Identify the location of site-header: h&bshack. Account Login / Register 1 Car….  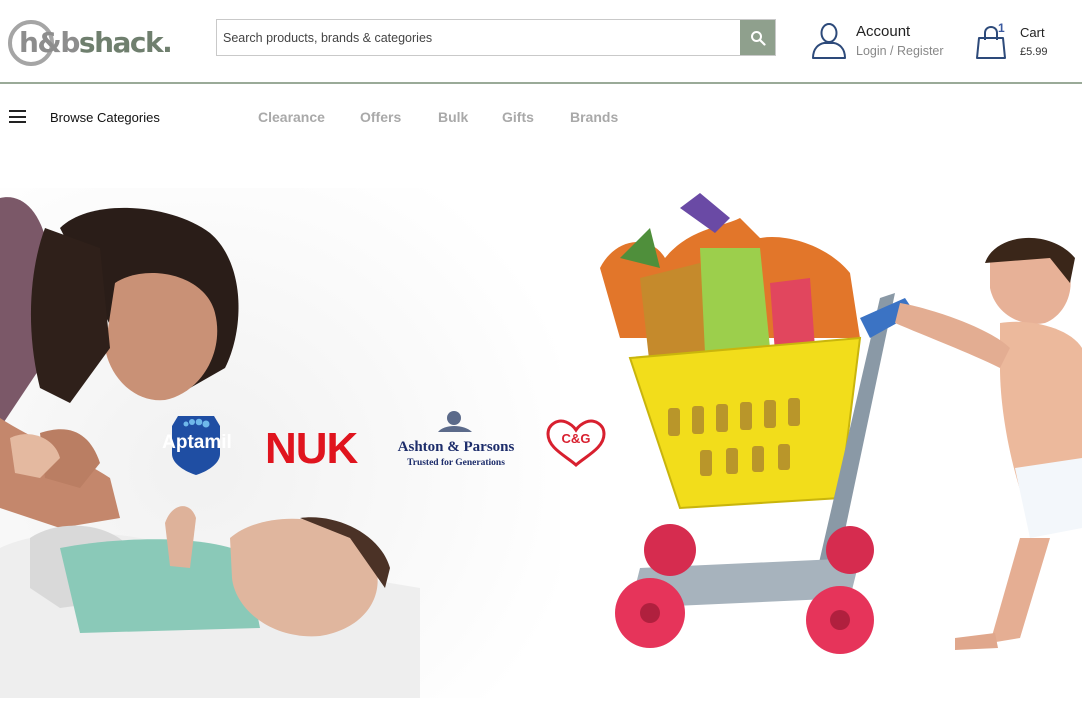
(541, 42).